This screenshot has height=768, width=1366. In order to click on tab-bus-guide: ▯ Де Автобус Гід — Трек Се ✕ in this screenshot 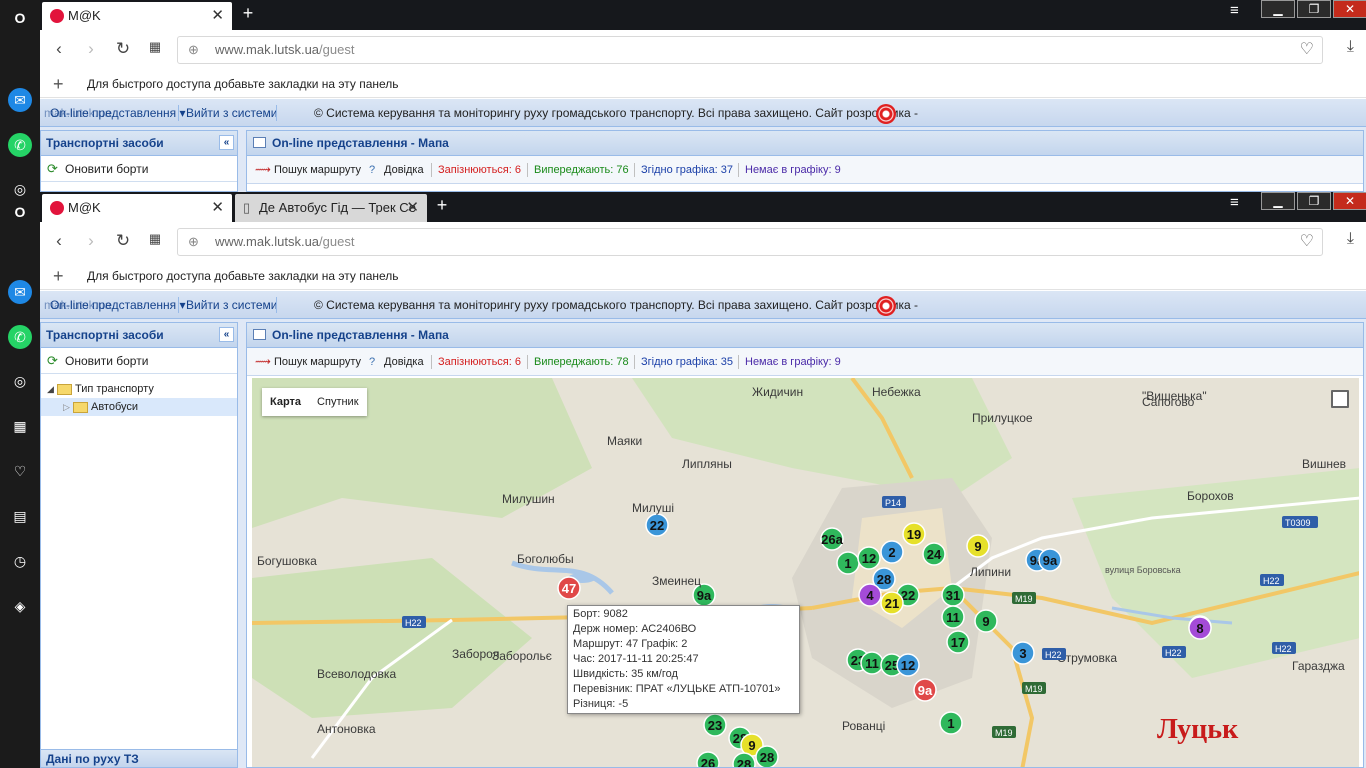, I will do `click(331, 208)`.